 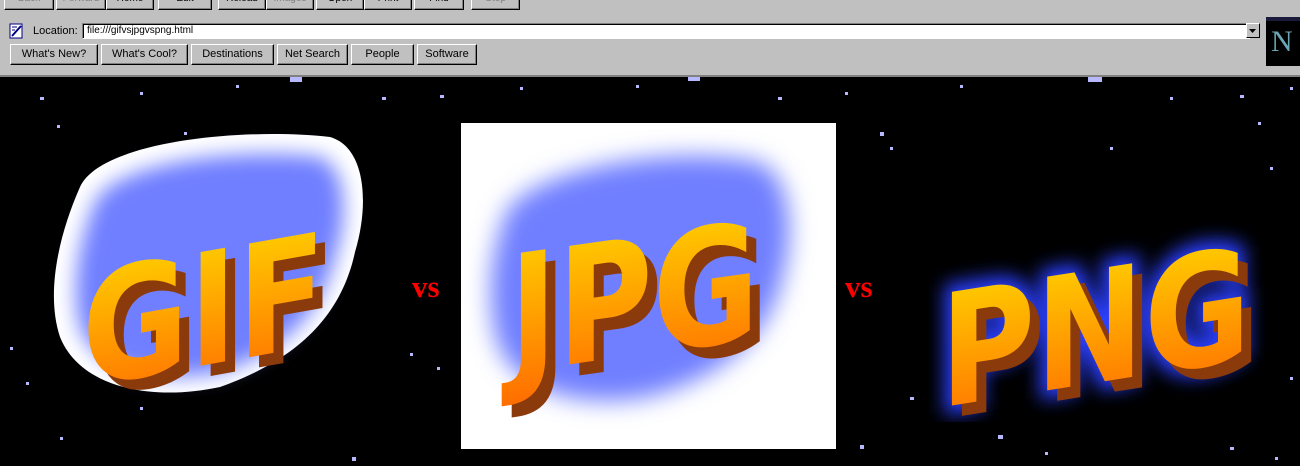 I want to click on location-label: Location:, so click(x=55, y=31).